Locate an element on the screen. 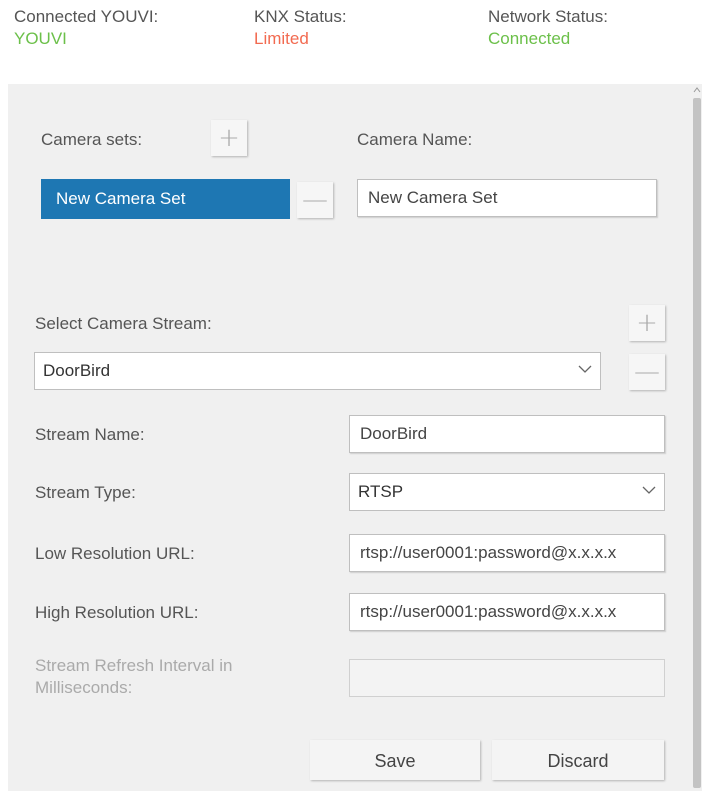  knx-status-value: Limited is located at coordinates (281, 38).